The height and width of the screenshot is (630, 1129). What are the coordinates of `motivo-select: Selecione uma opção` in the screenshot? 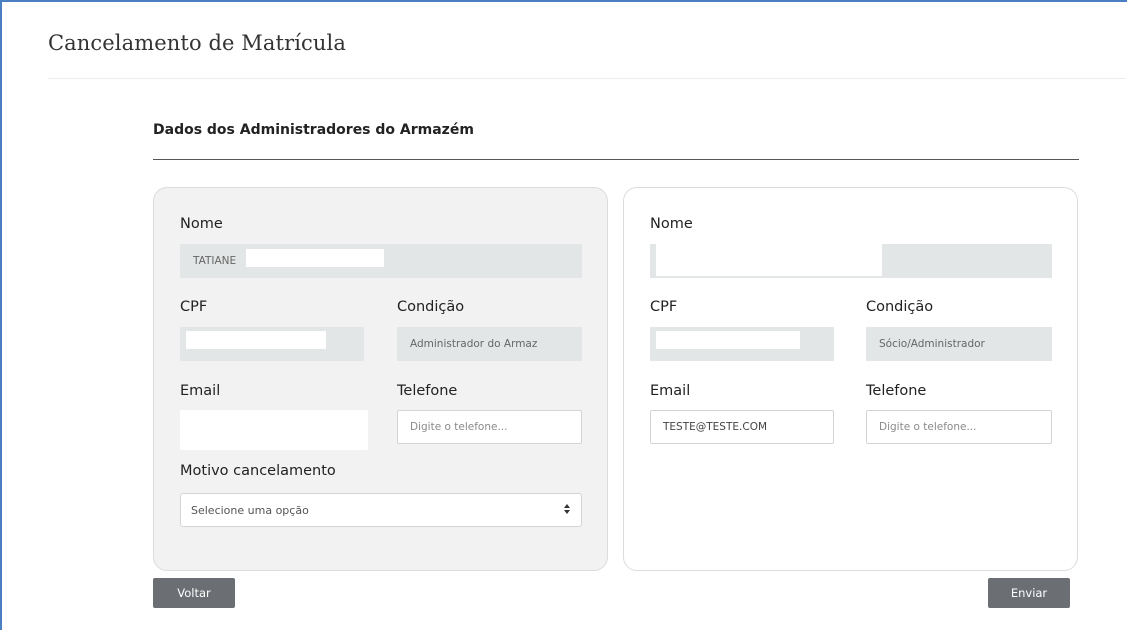 It's located at (381, 510).